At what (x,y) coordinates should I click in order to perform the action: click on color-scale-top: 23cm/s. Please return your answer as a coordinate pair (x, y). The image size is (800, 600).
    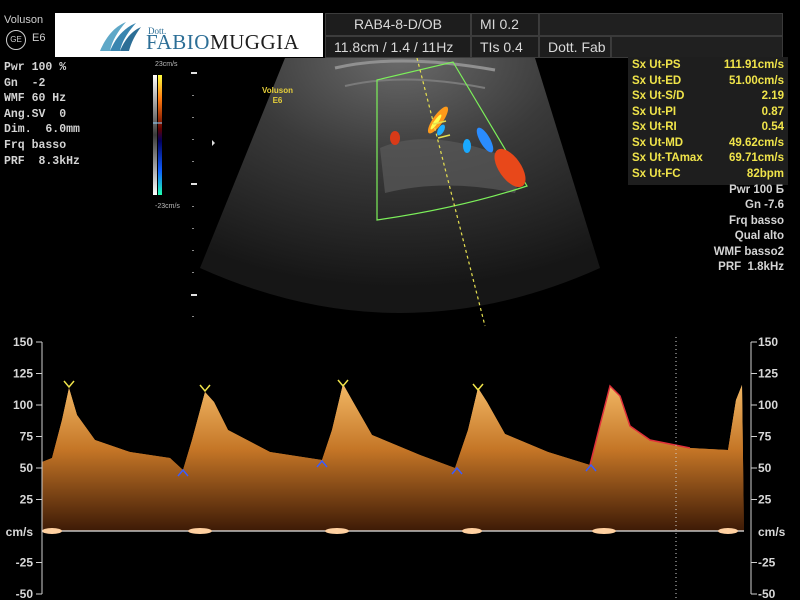
    Looking at the image, I should click on (166, 64).